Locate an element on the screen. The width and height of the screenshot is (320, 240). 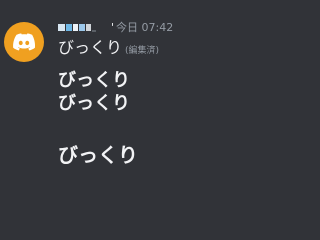
message-timestamp: 今日 07:42 is located at coordinates (144, 27).